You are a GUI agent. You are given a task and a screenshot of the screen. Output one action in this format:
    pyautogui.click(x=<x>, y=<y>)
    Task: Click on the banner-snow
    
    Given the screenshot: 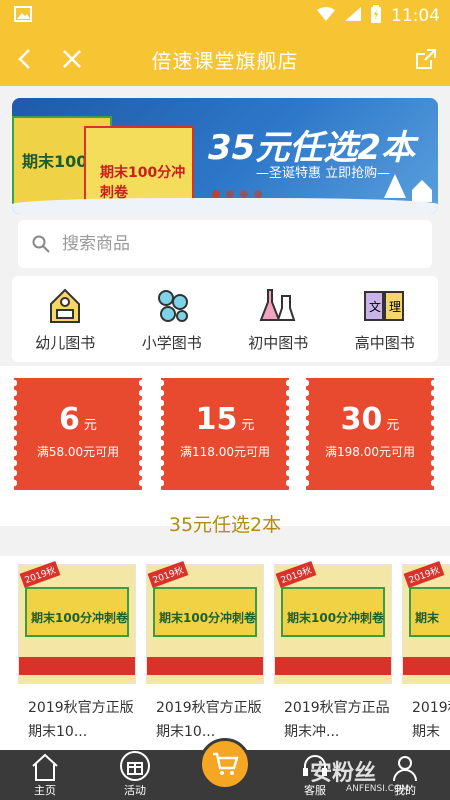 What is the action you would take?
    pyautogui.click(x=225, y=206)
    